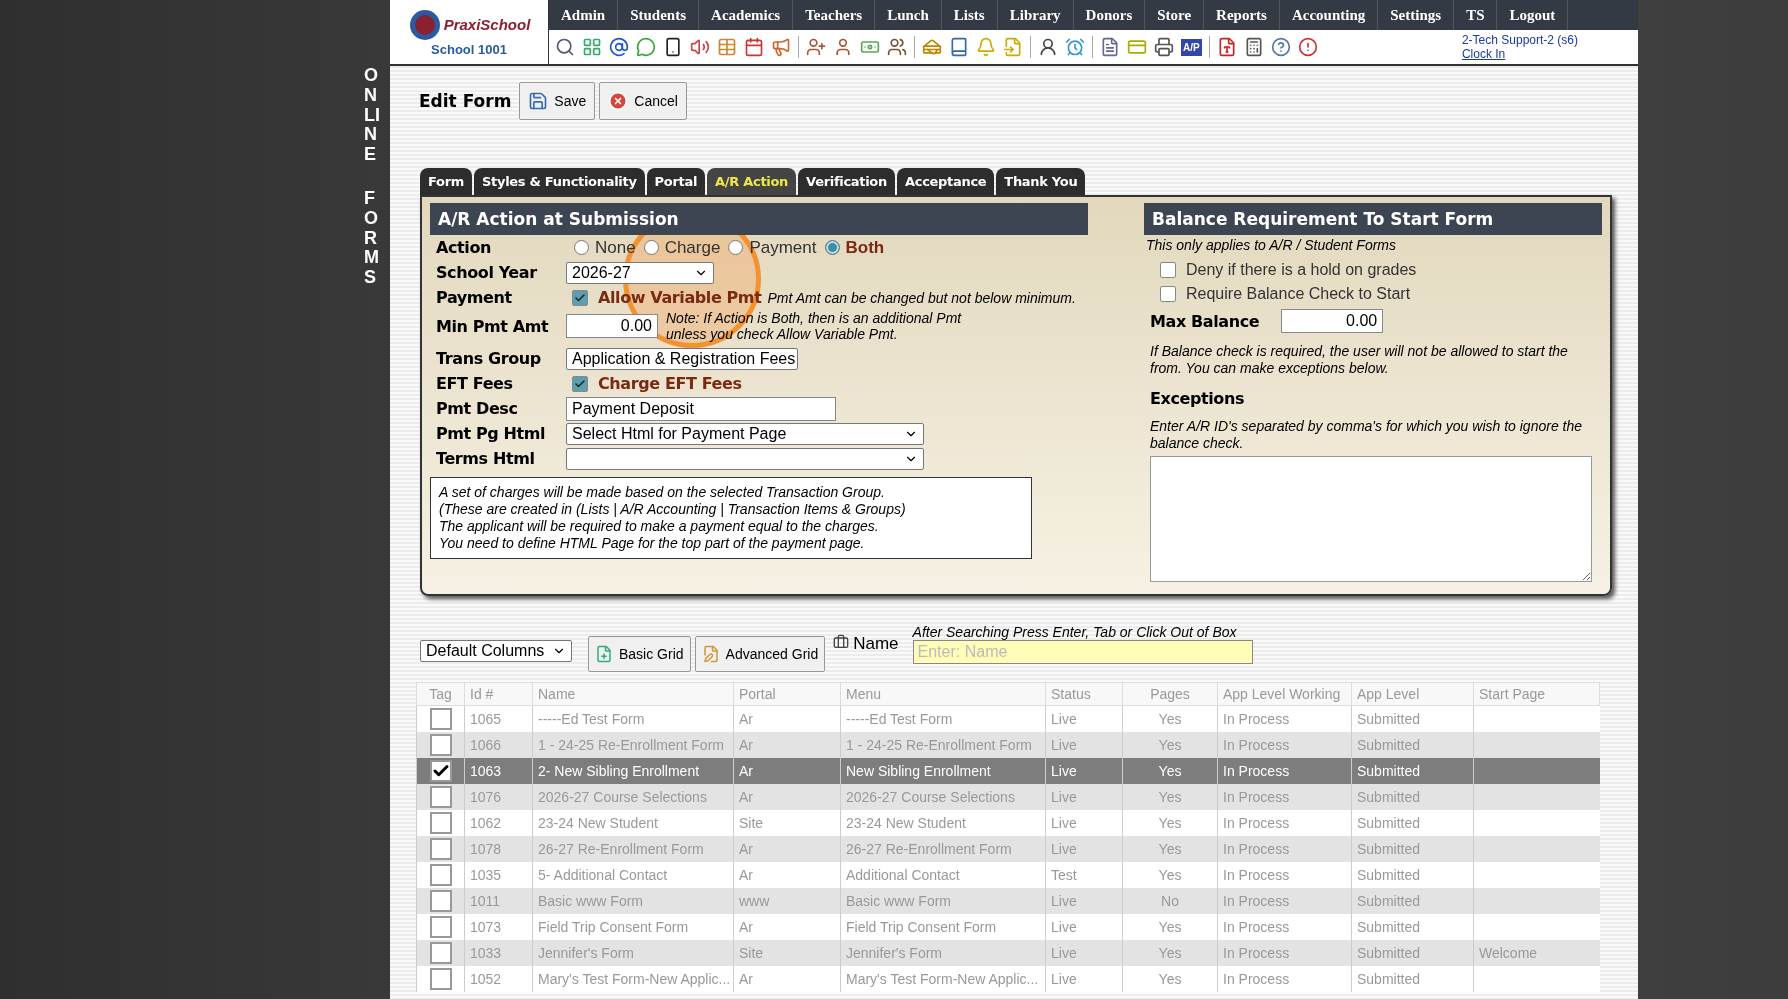  I want to click on tab: A/R Action, so click(752, 181).